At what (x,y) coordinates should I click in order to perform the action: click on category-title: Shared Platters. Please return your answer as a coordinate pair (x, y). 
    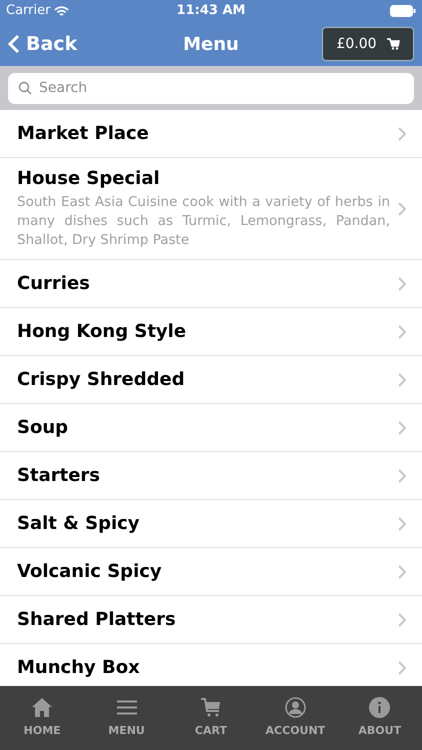
    Looking at the image, I should click on (97, 620).